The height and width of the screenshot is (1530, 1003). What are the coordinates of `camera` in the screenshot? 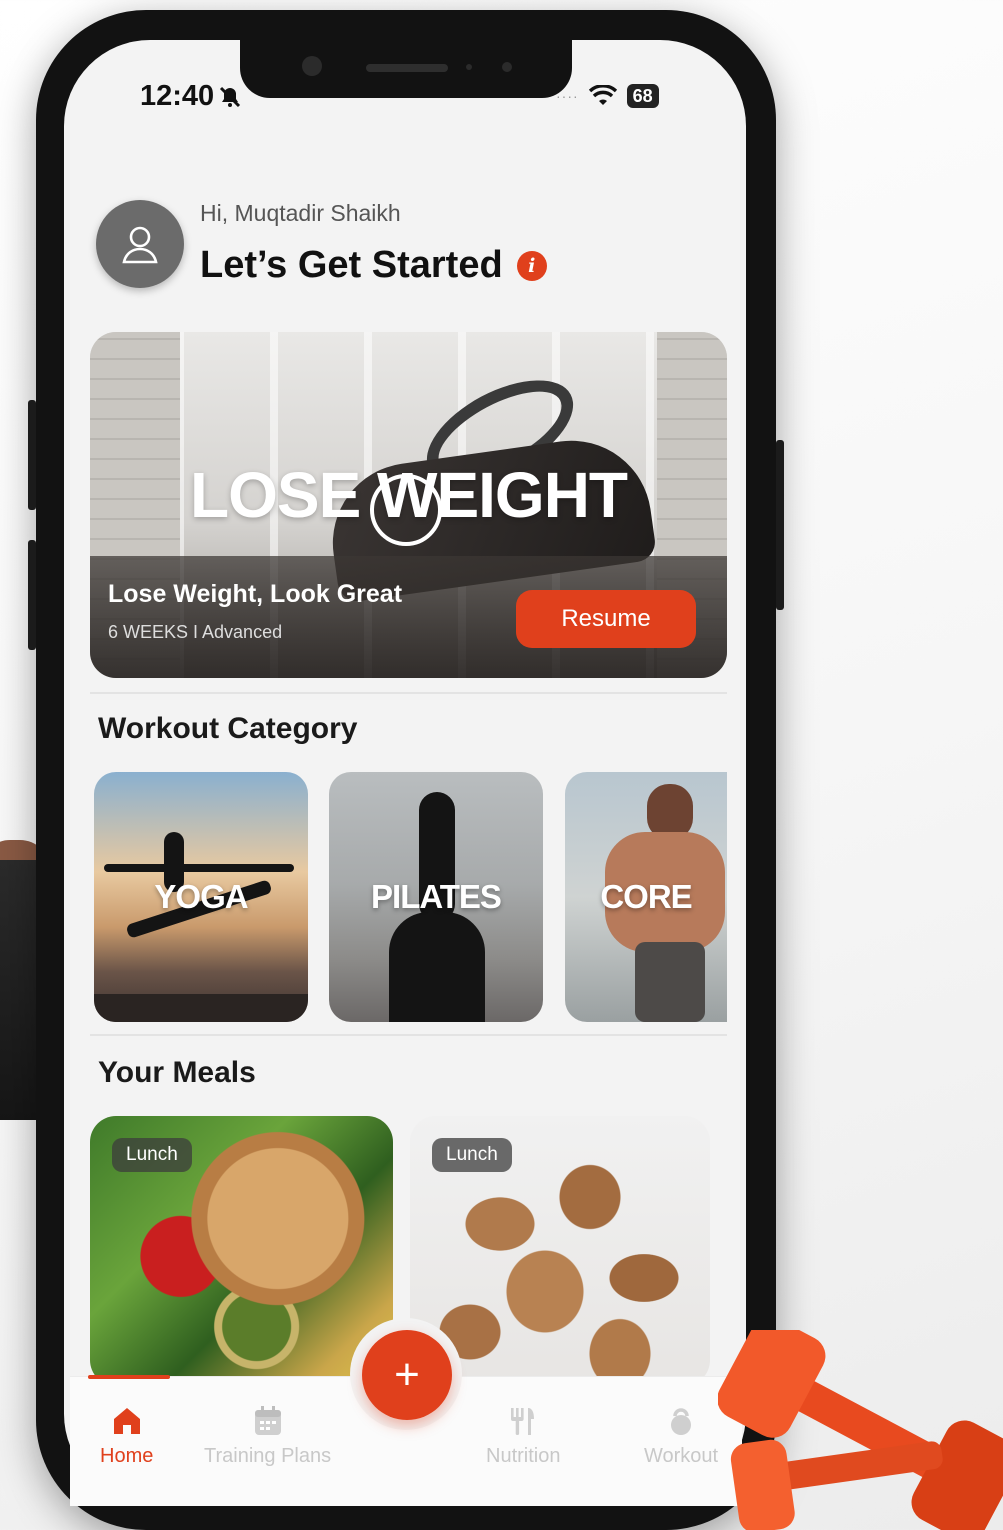 It's located at (312, 66).